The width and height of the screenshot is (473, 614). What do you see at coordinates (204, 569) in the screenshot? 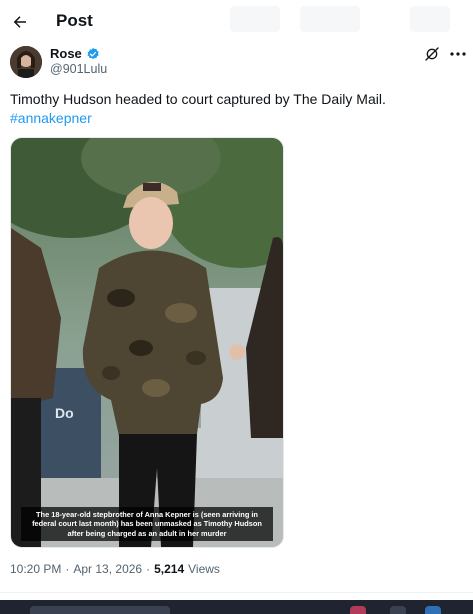
I see `views-label: Views` at bounding box center [204, 569].